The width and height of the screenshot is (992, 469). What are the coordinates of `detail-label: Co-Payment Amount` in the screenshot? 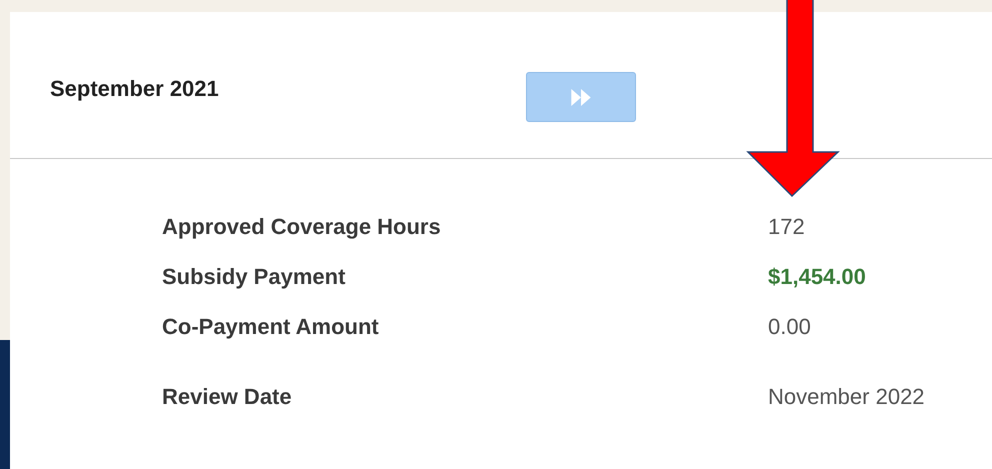 It's located at (271, 327).